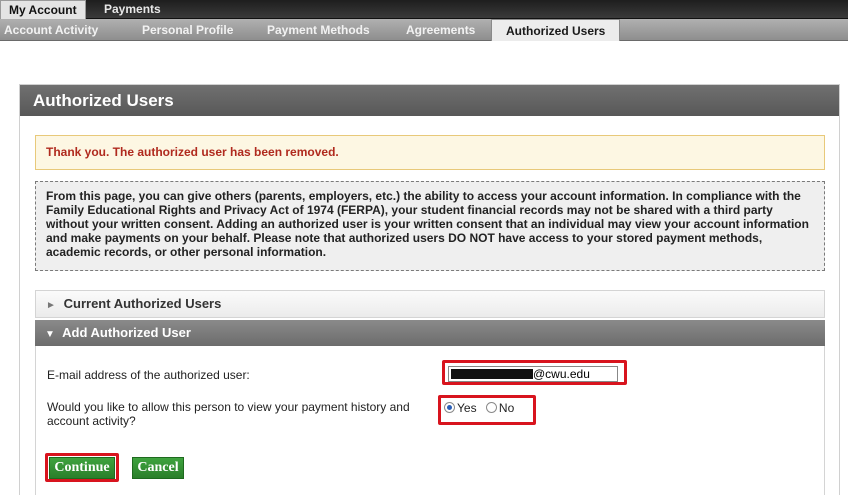  Describe the element at coordinates (492, 374) in the screenshot. I see `redacted-email-mask` at that location.